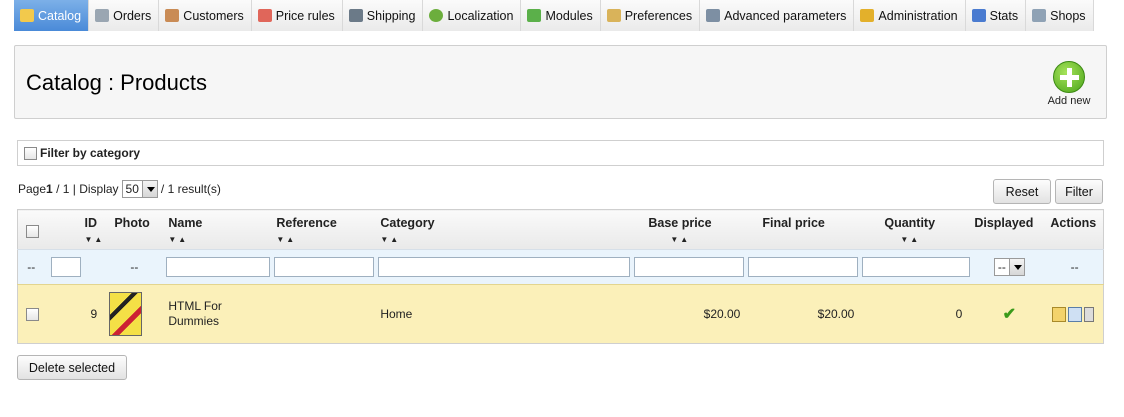  What do you see at coordinates (218, 314) in the screenshot?
I see `row-name: HTML For Dummies` at bounding box center [218, 314].